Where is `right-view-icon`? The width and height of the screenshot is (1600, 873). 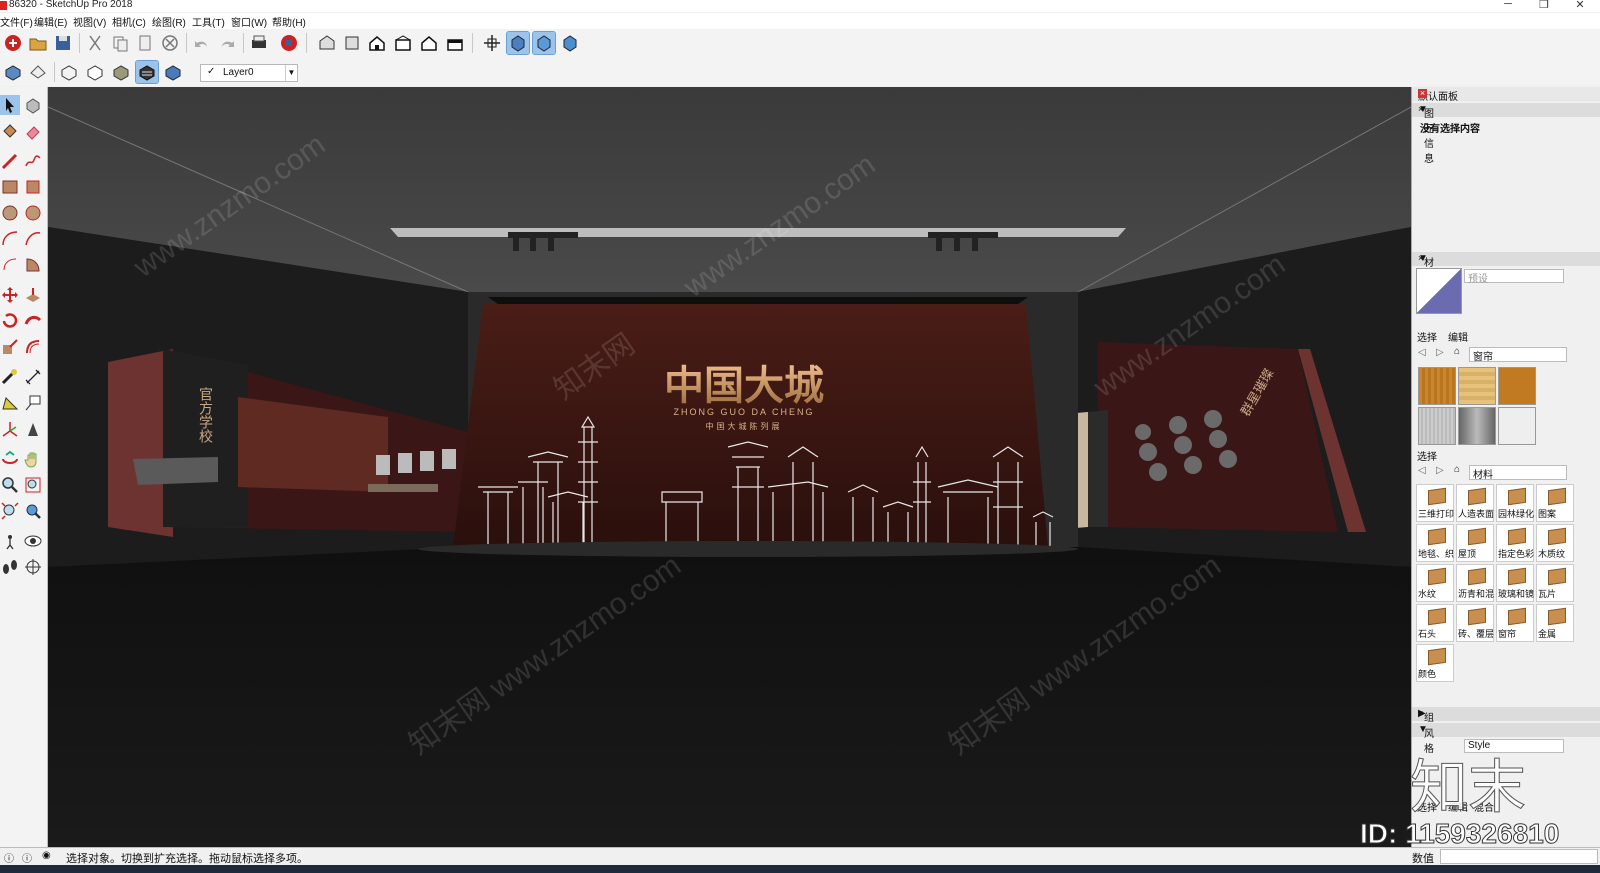
right-view-icon is located at coordinates (403, 43).